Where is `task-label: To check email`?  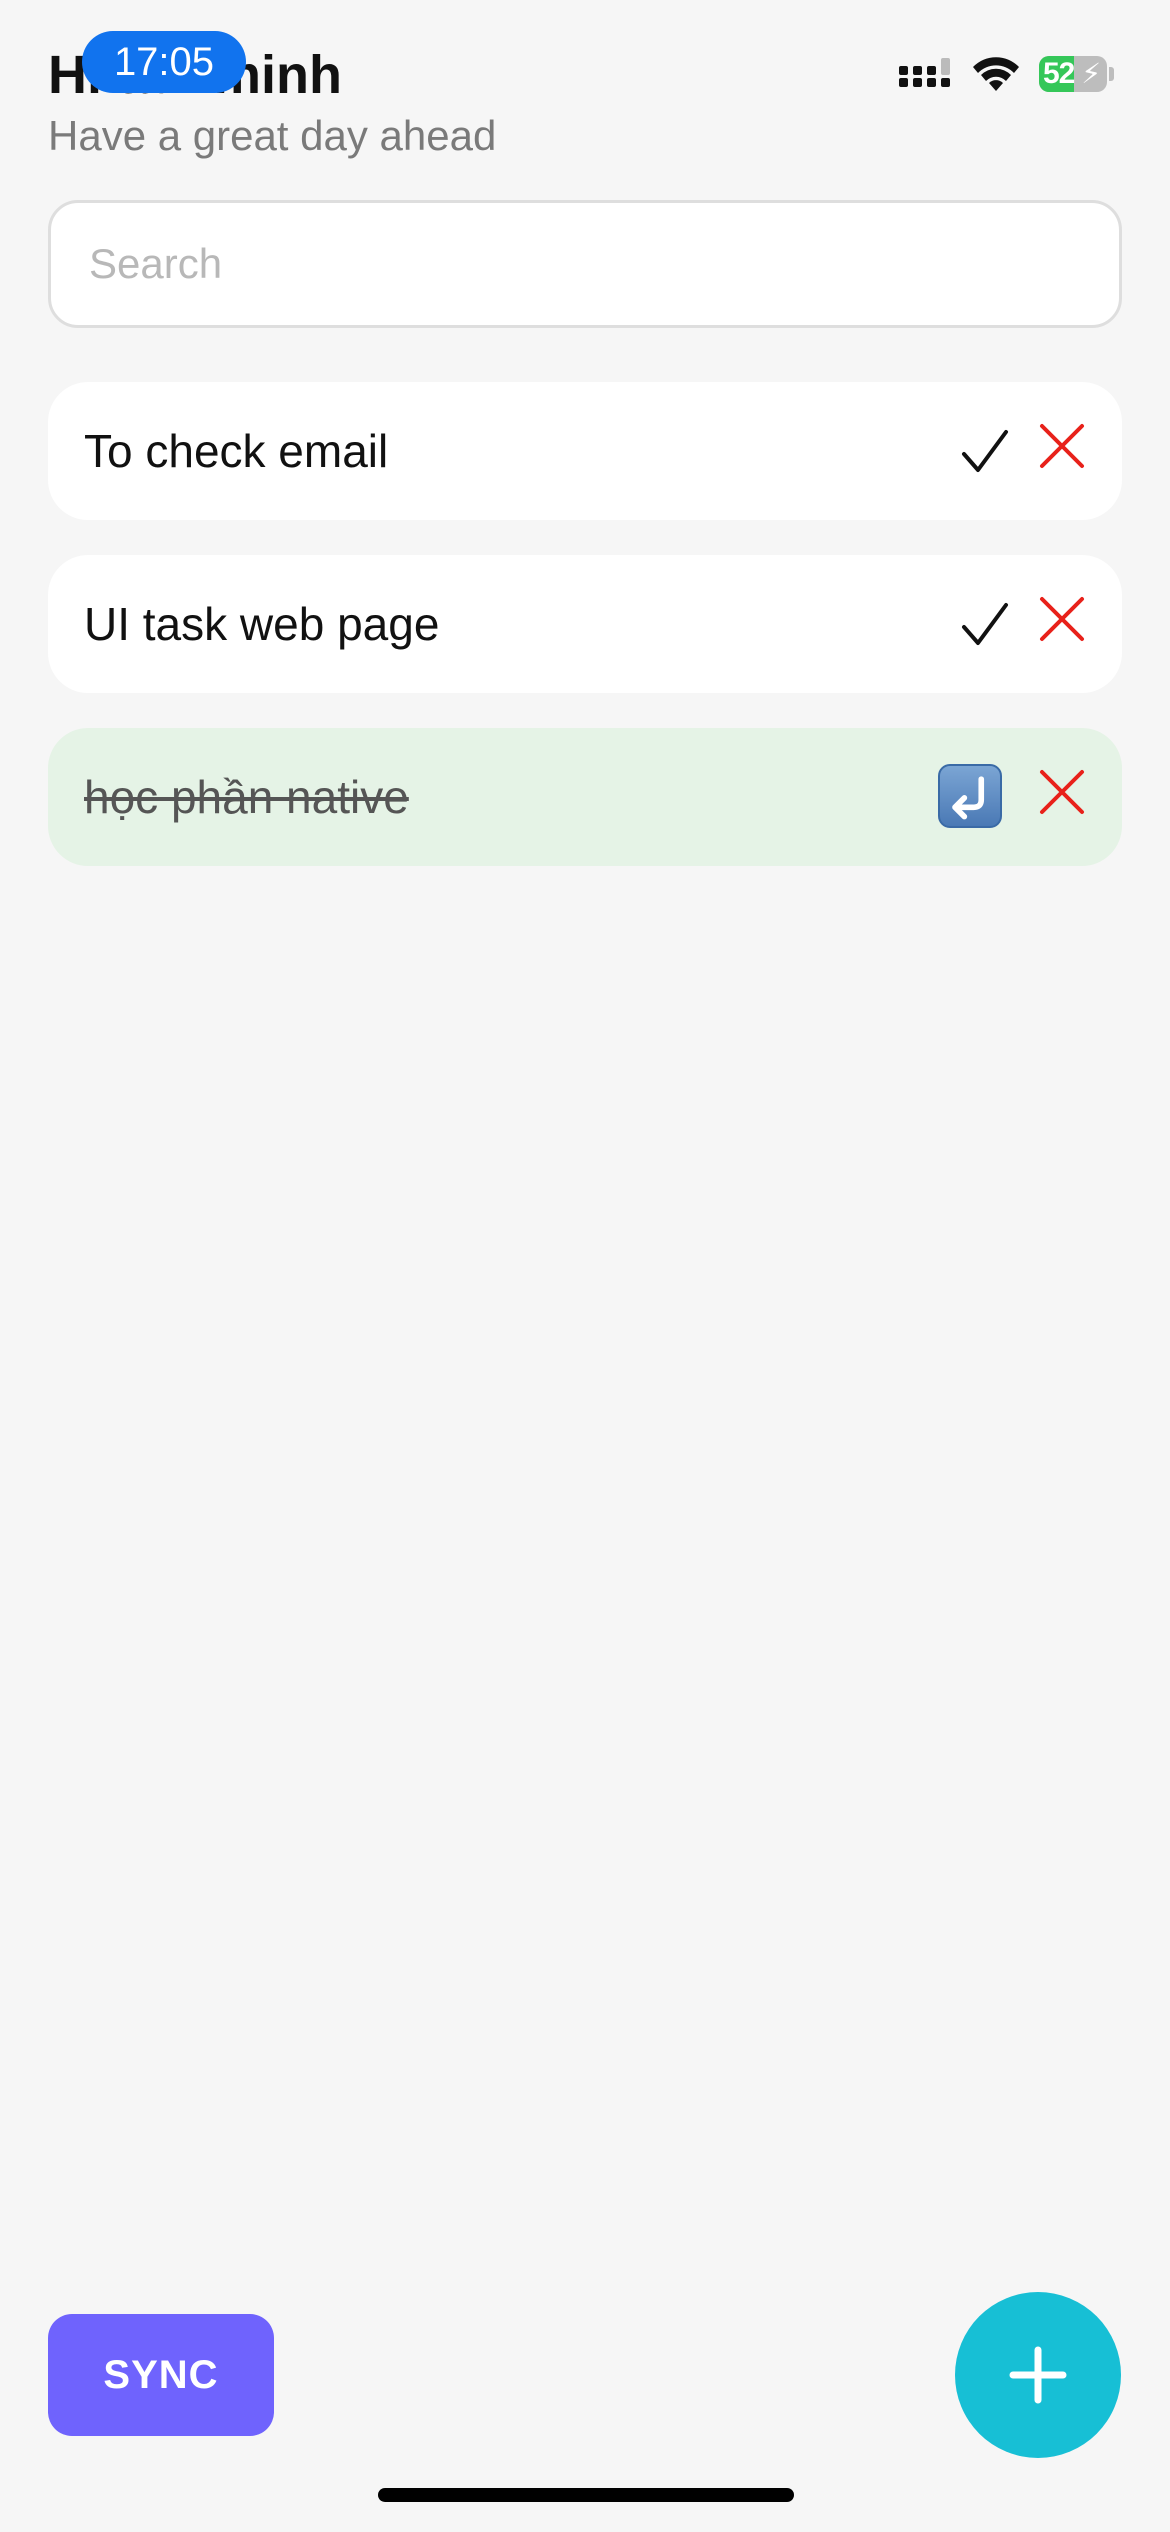 task-label: To check email is located at coordinates (236, 451).